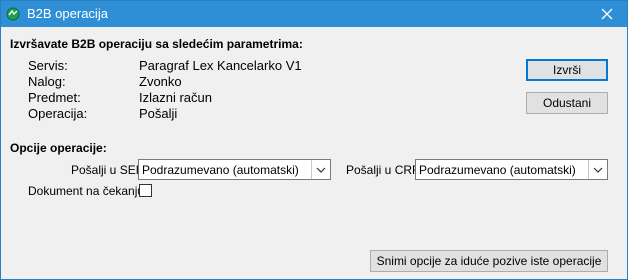 The height and width of the screenshot is (280, 628). Describe the element at coordinates (220, 65) in the screenshot. I see `param-value-servis: Paragraf Lex Kancelarko V1` at that location.